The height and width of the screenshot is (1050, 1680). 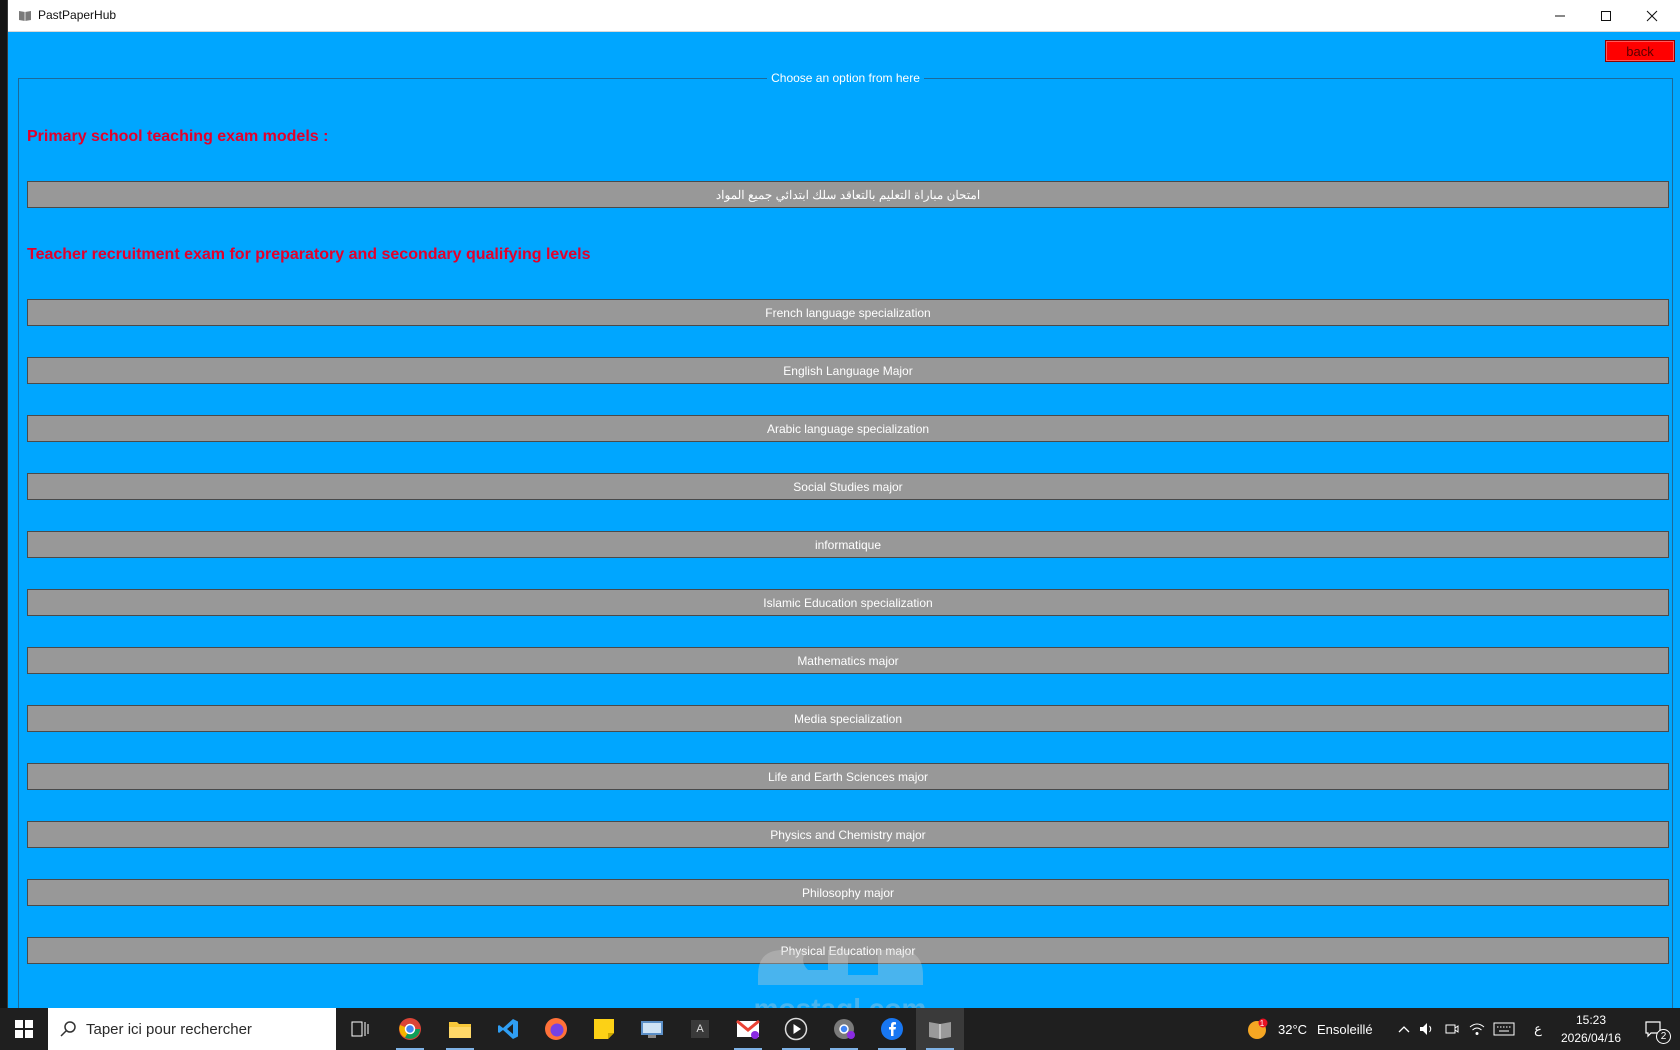 I want to click on volume-button, so click(x=1427, y=1029).